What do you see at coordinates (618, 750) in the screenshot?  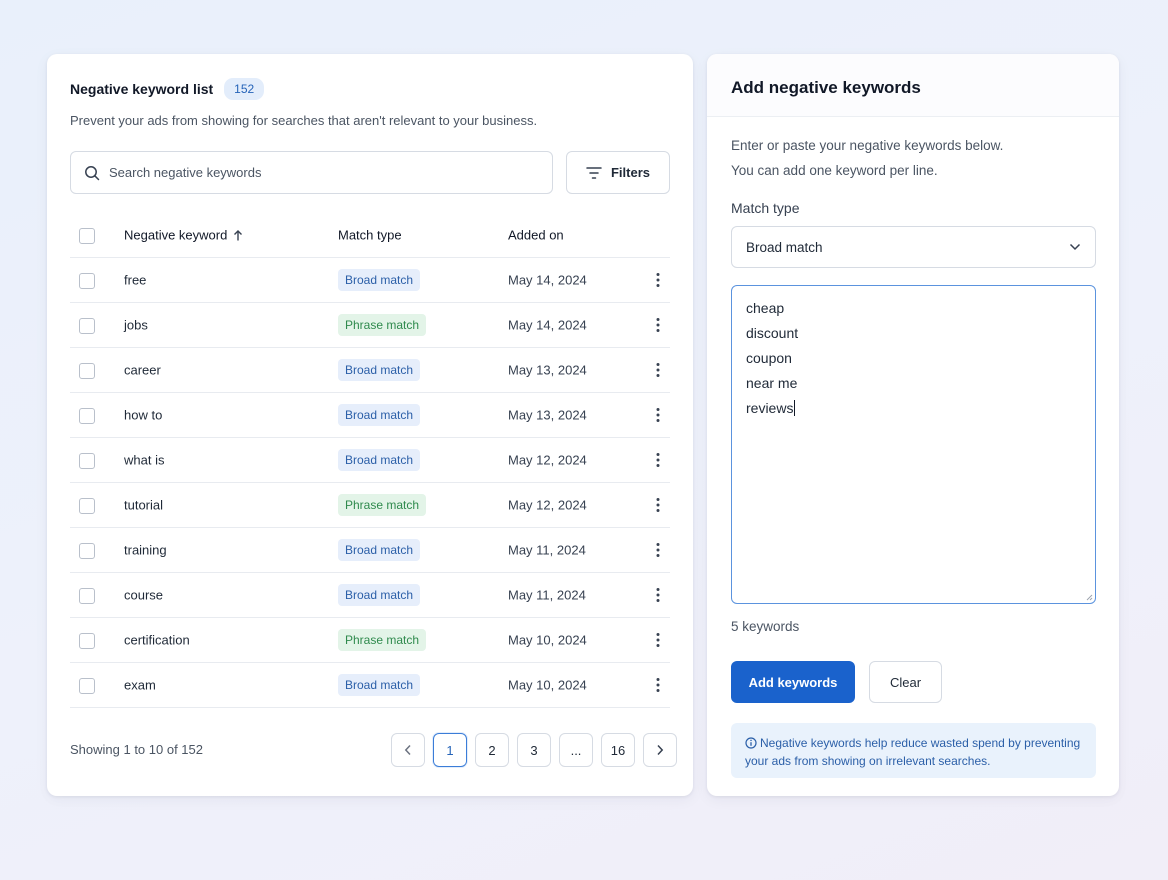 I see `page-button-16: 16` at bounding box center [618, 750].